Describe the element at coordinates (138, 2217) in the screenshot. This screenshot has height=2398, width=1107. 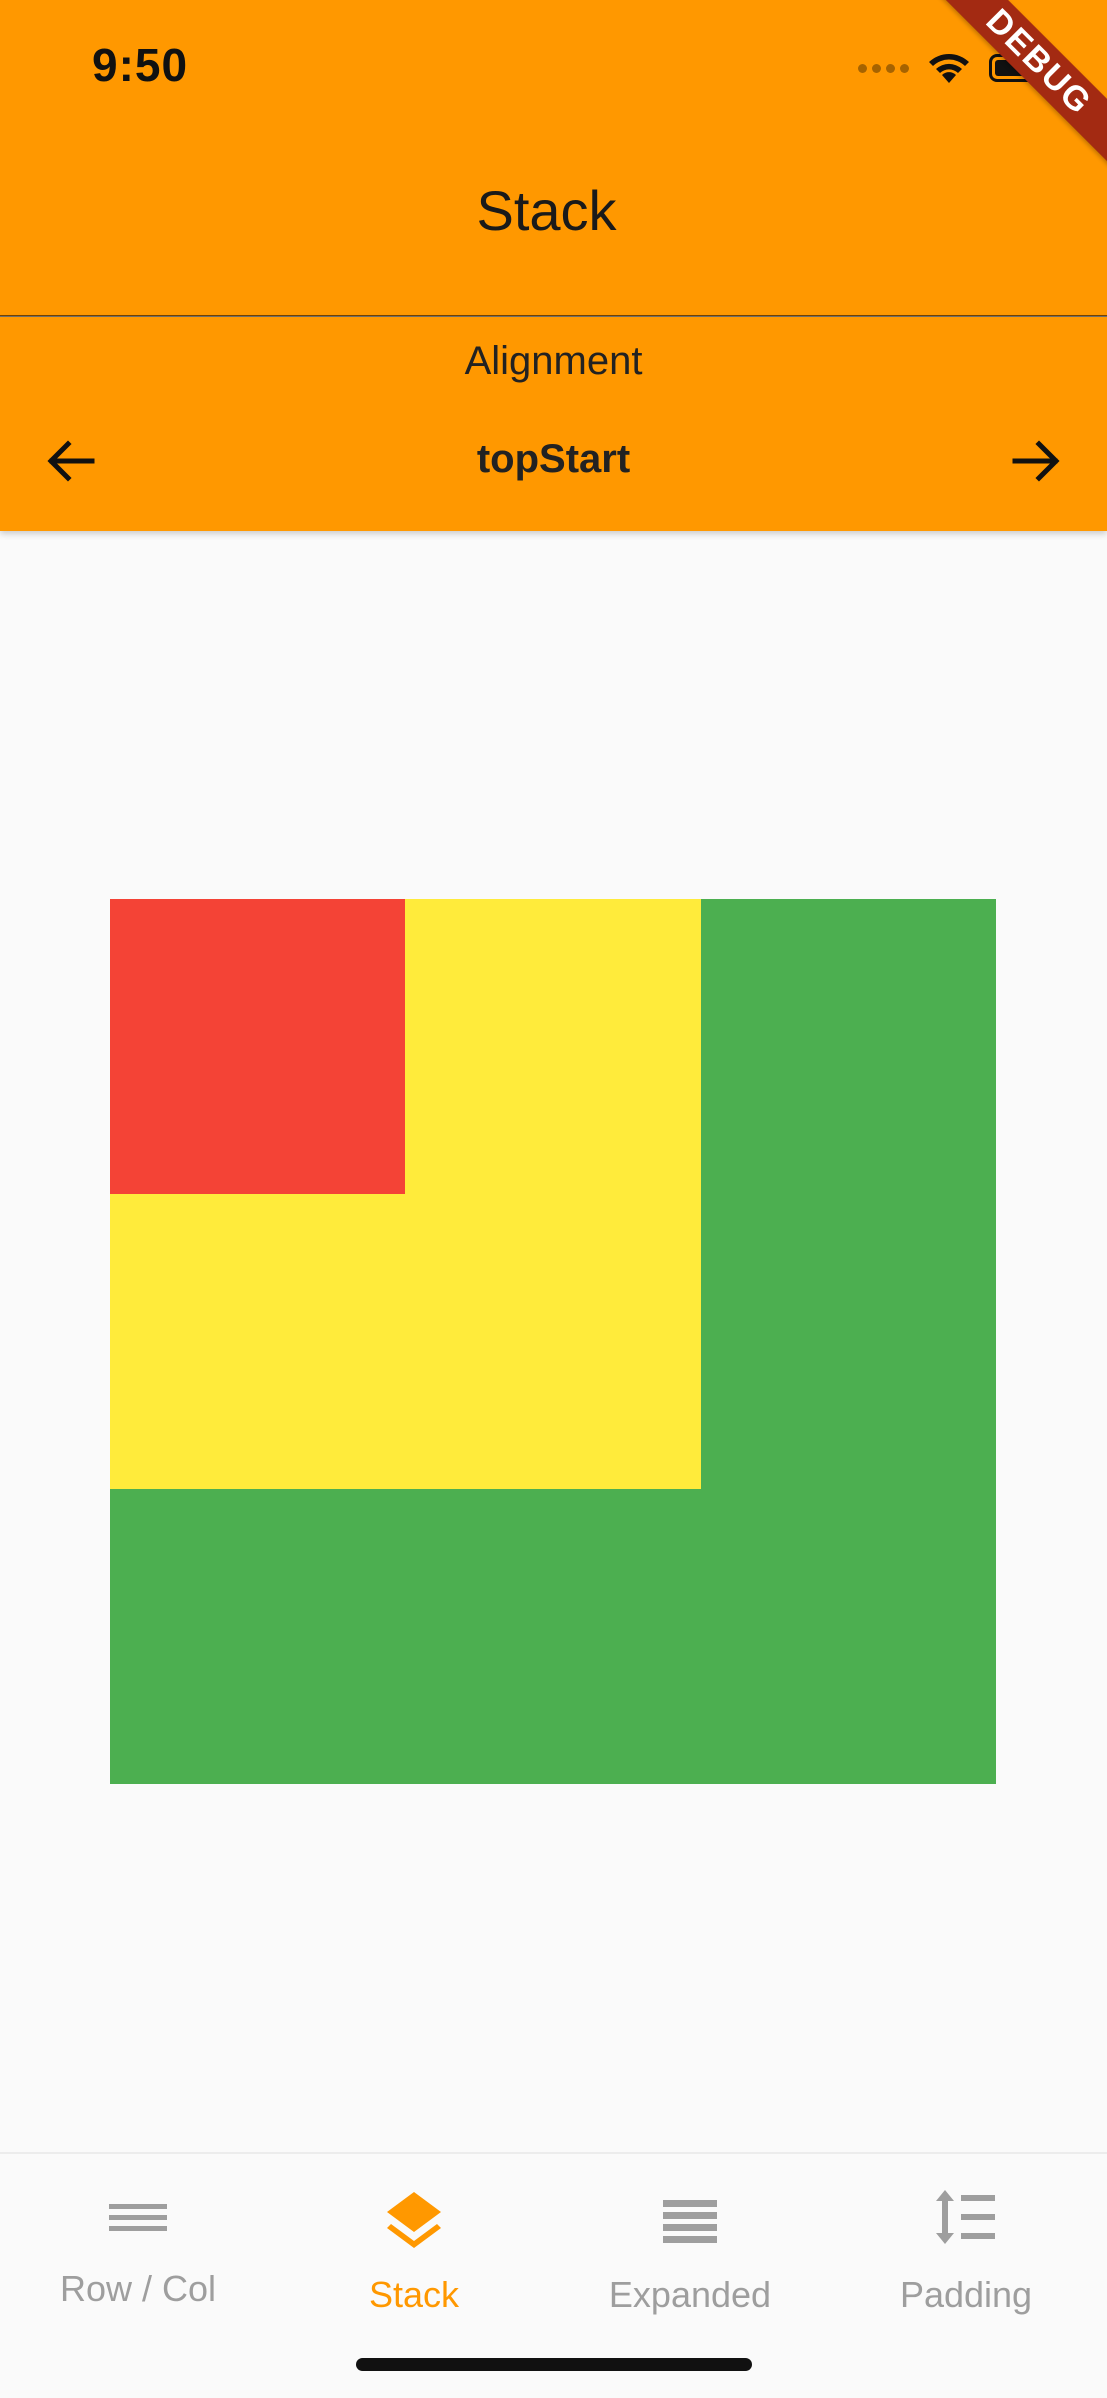
I see `menu-lines-icon` at that location.